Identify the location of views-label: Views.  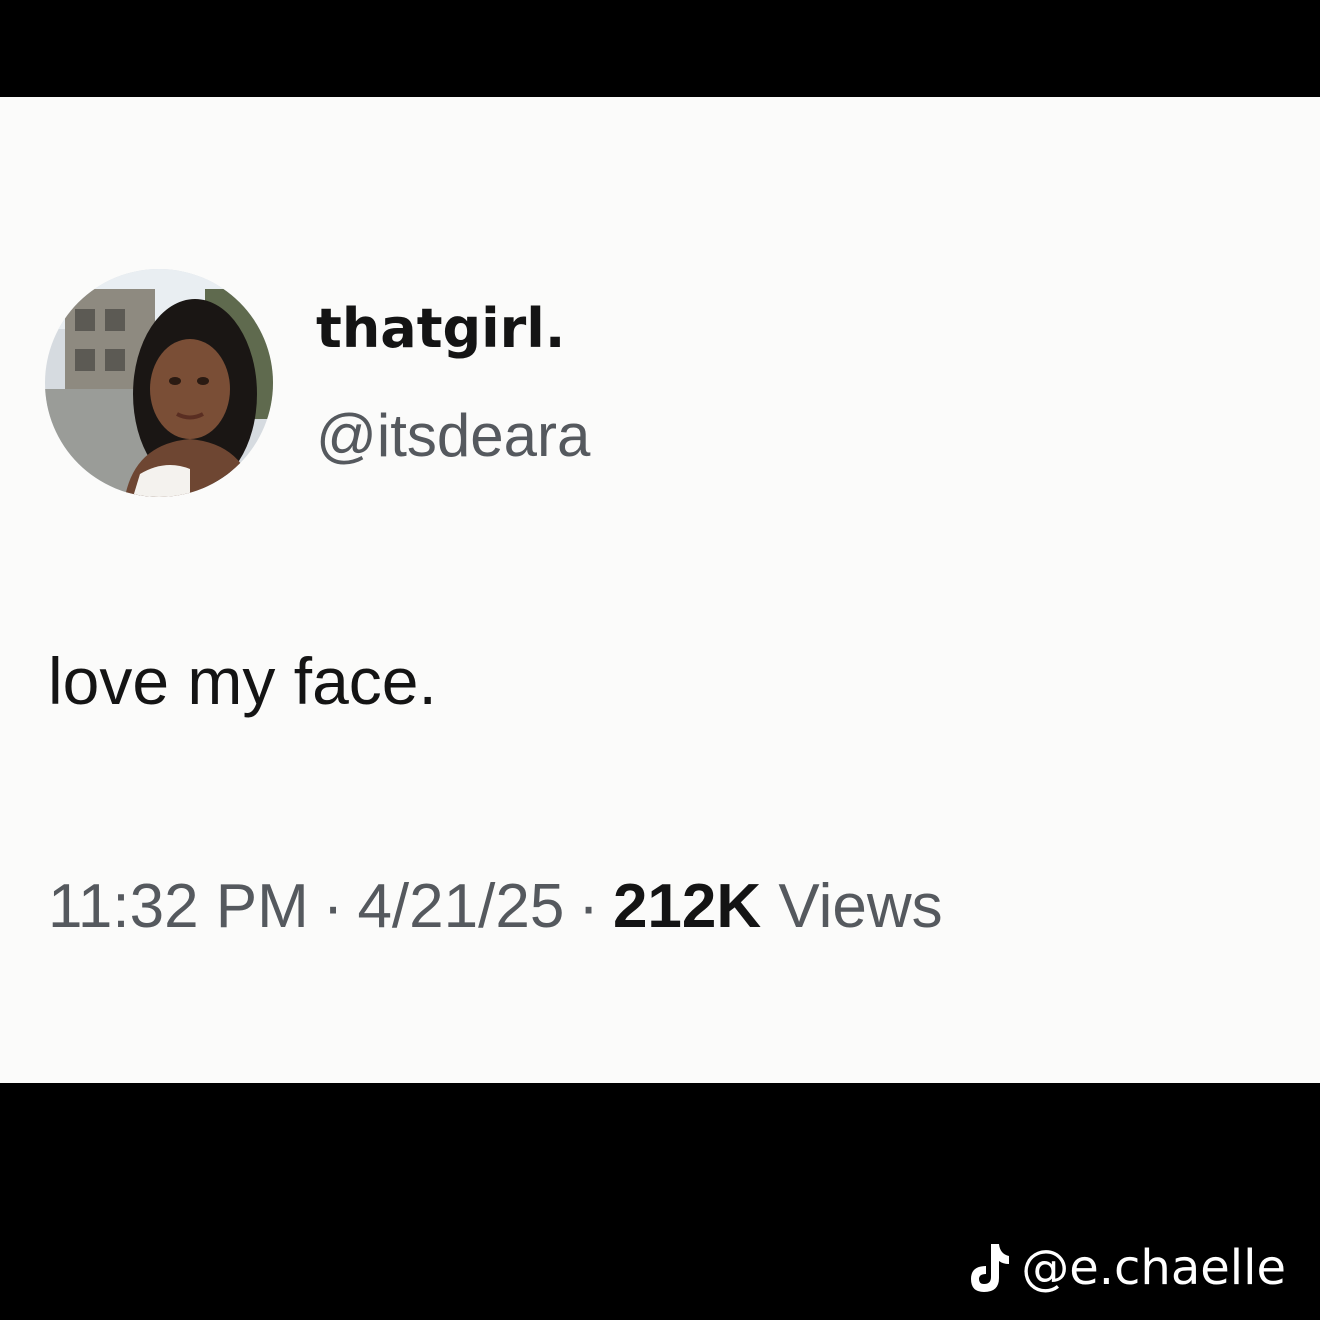
(860, 906).